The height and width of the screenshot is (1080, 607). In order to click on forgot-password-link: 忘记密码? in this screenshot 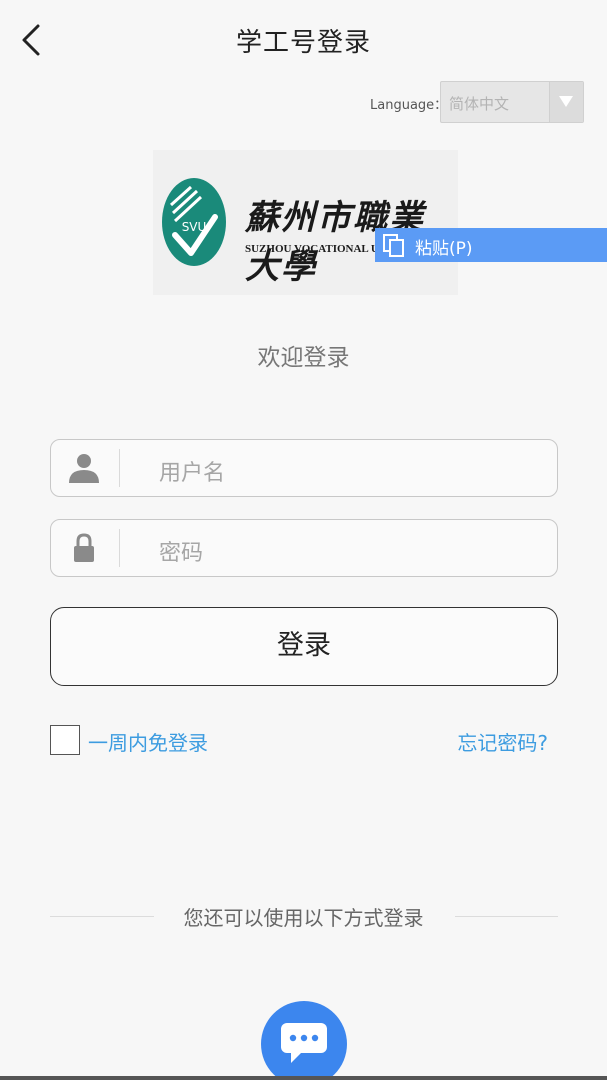, I will do `click(502, 741)`.